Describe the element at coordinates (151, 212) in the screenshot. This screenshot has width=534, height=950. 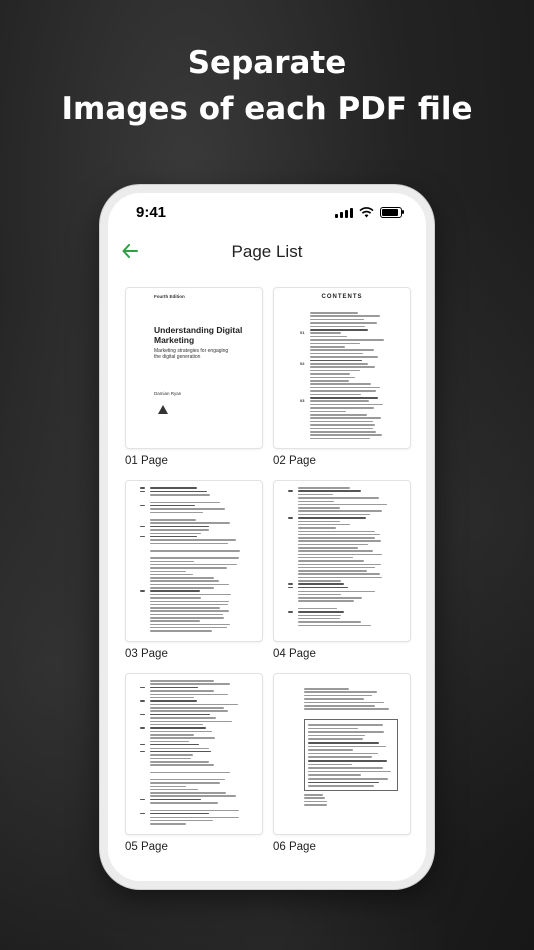
I see `status-time: 9:41` at that location.